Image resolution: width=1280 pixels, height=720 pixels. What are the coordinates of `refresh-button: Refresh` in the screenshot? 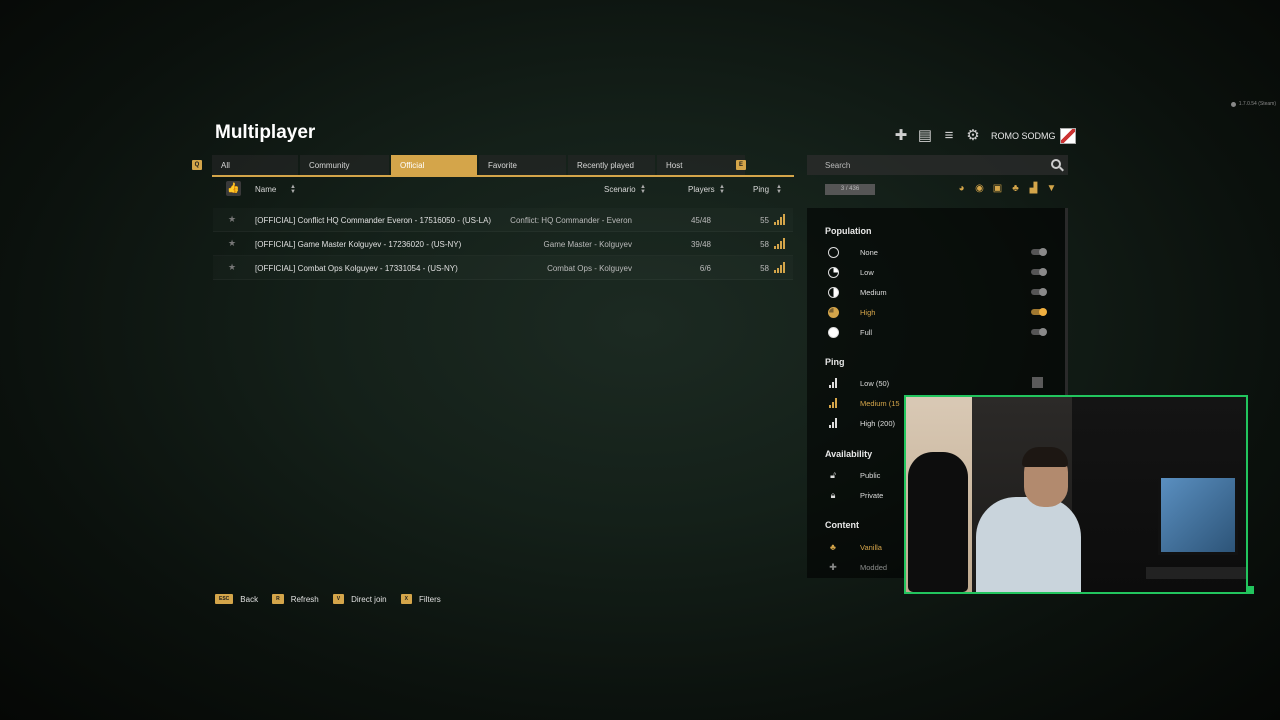 It's located at (305, 599).